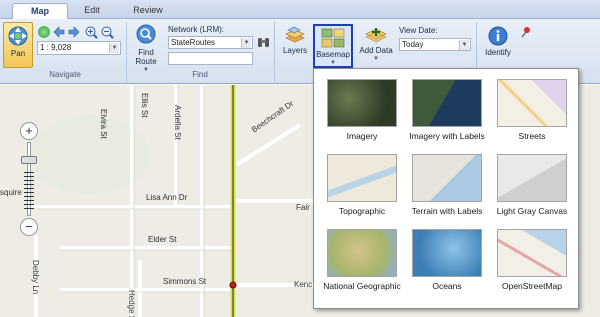 The width and height of the screenshot is (600, 317). I want to click on zoom-slider: + −, so click(32, 179).